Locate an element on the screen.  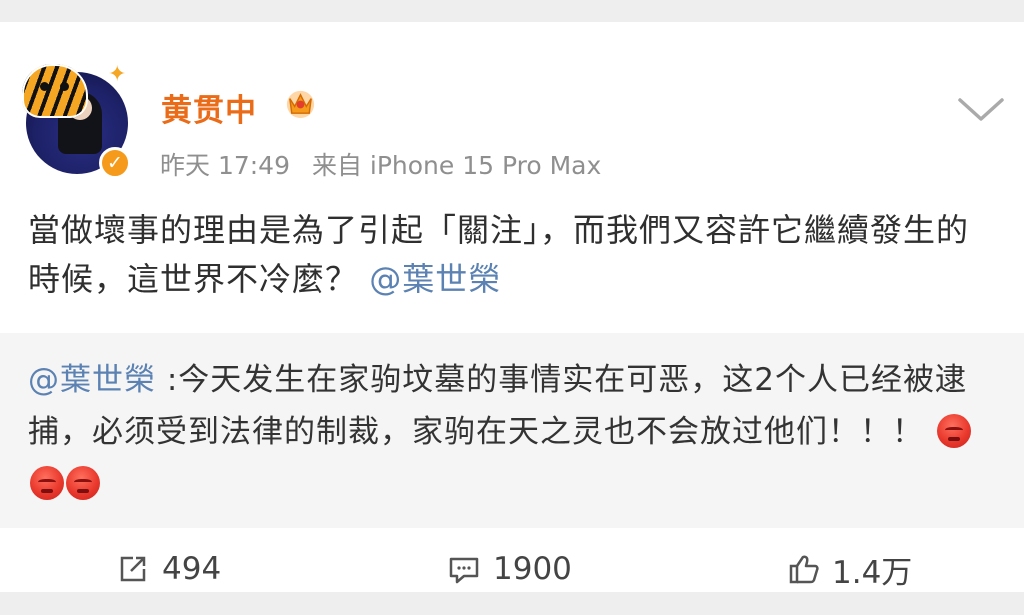
sparkle-icon: ✦ is located at coordinates (117, 74).